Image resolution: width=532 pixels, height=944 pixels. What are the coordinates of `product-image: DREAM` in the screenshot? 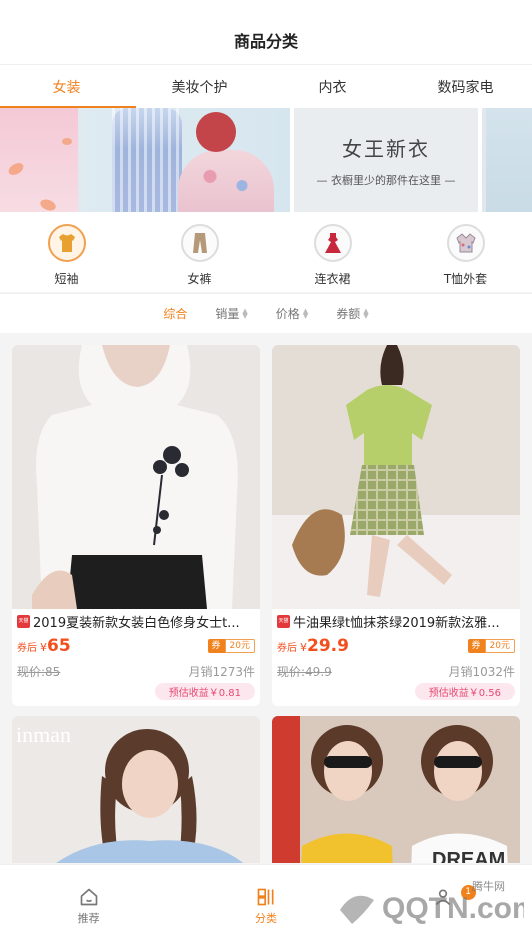 It's located at (396, 789).